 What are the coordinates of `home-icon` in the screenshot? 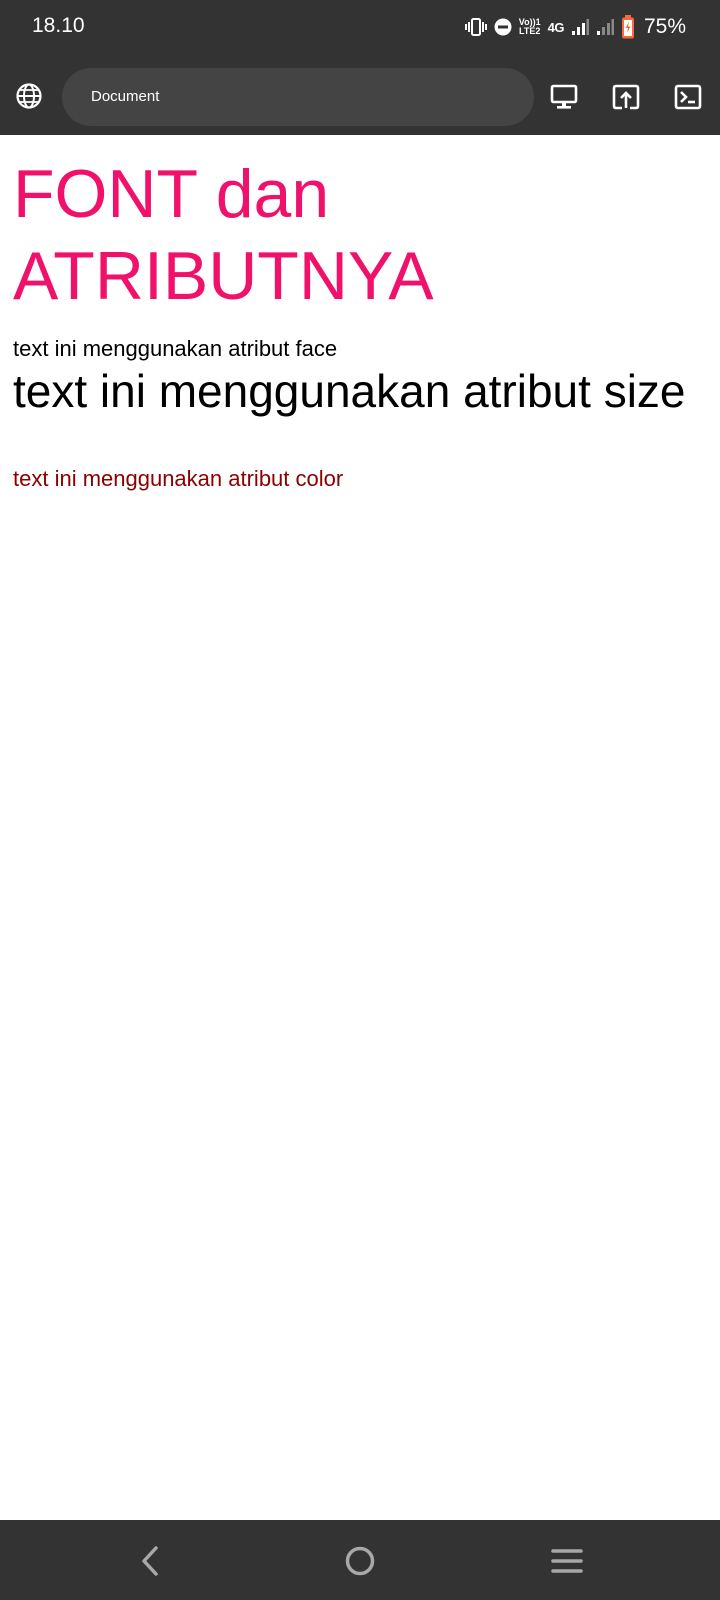 It's located at (360, 1561).